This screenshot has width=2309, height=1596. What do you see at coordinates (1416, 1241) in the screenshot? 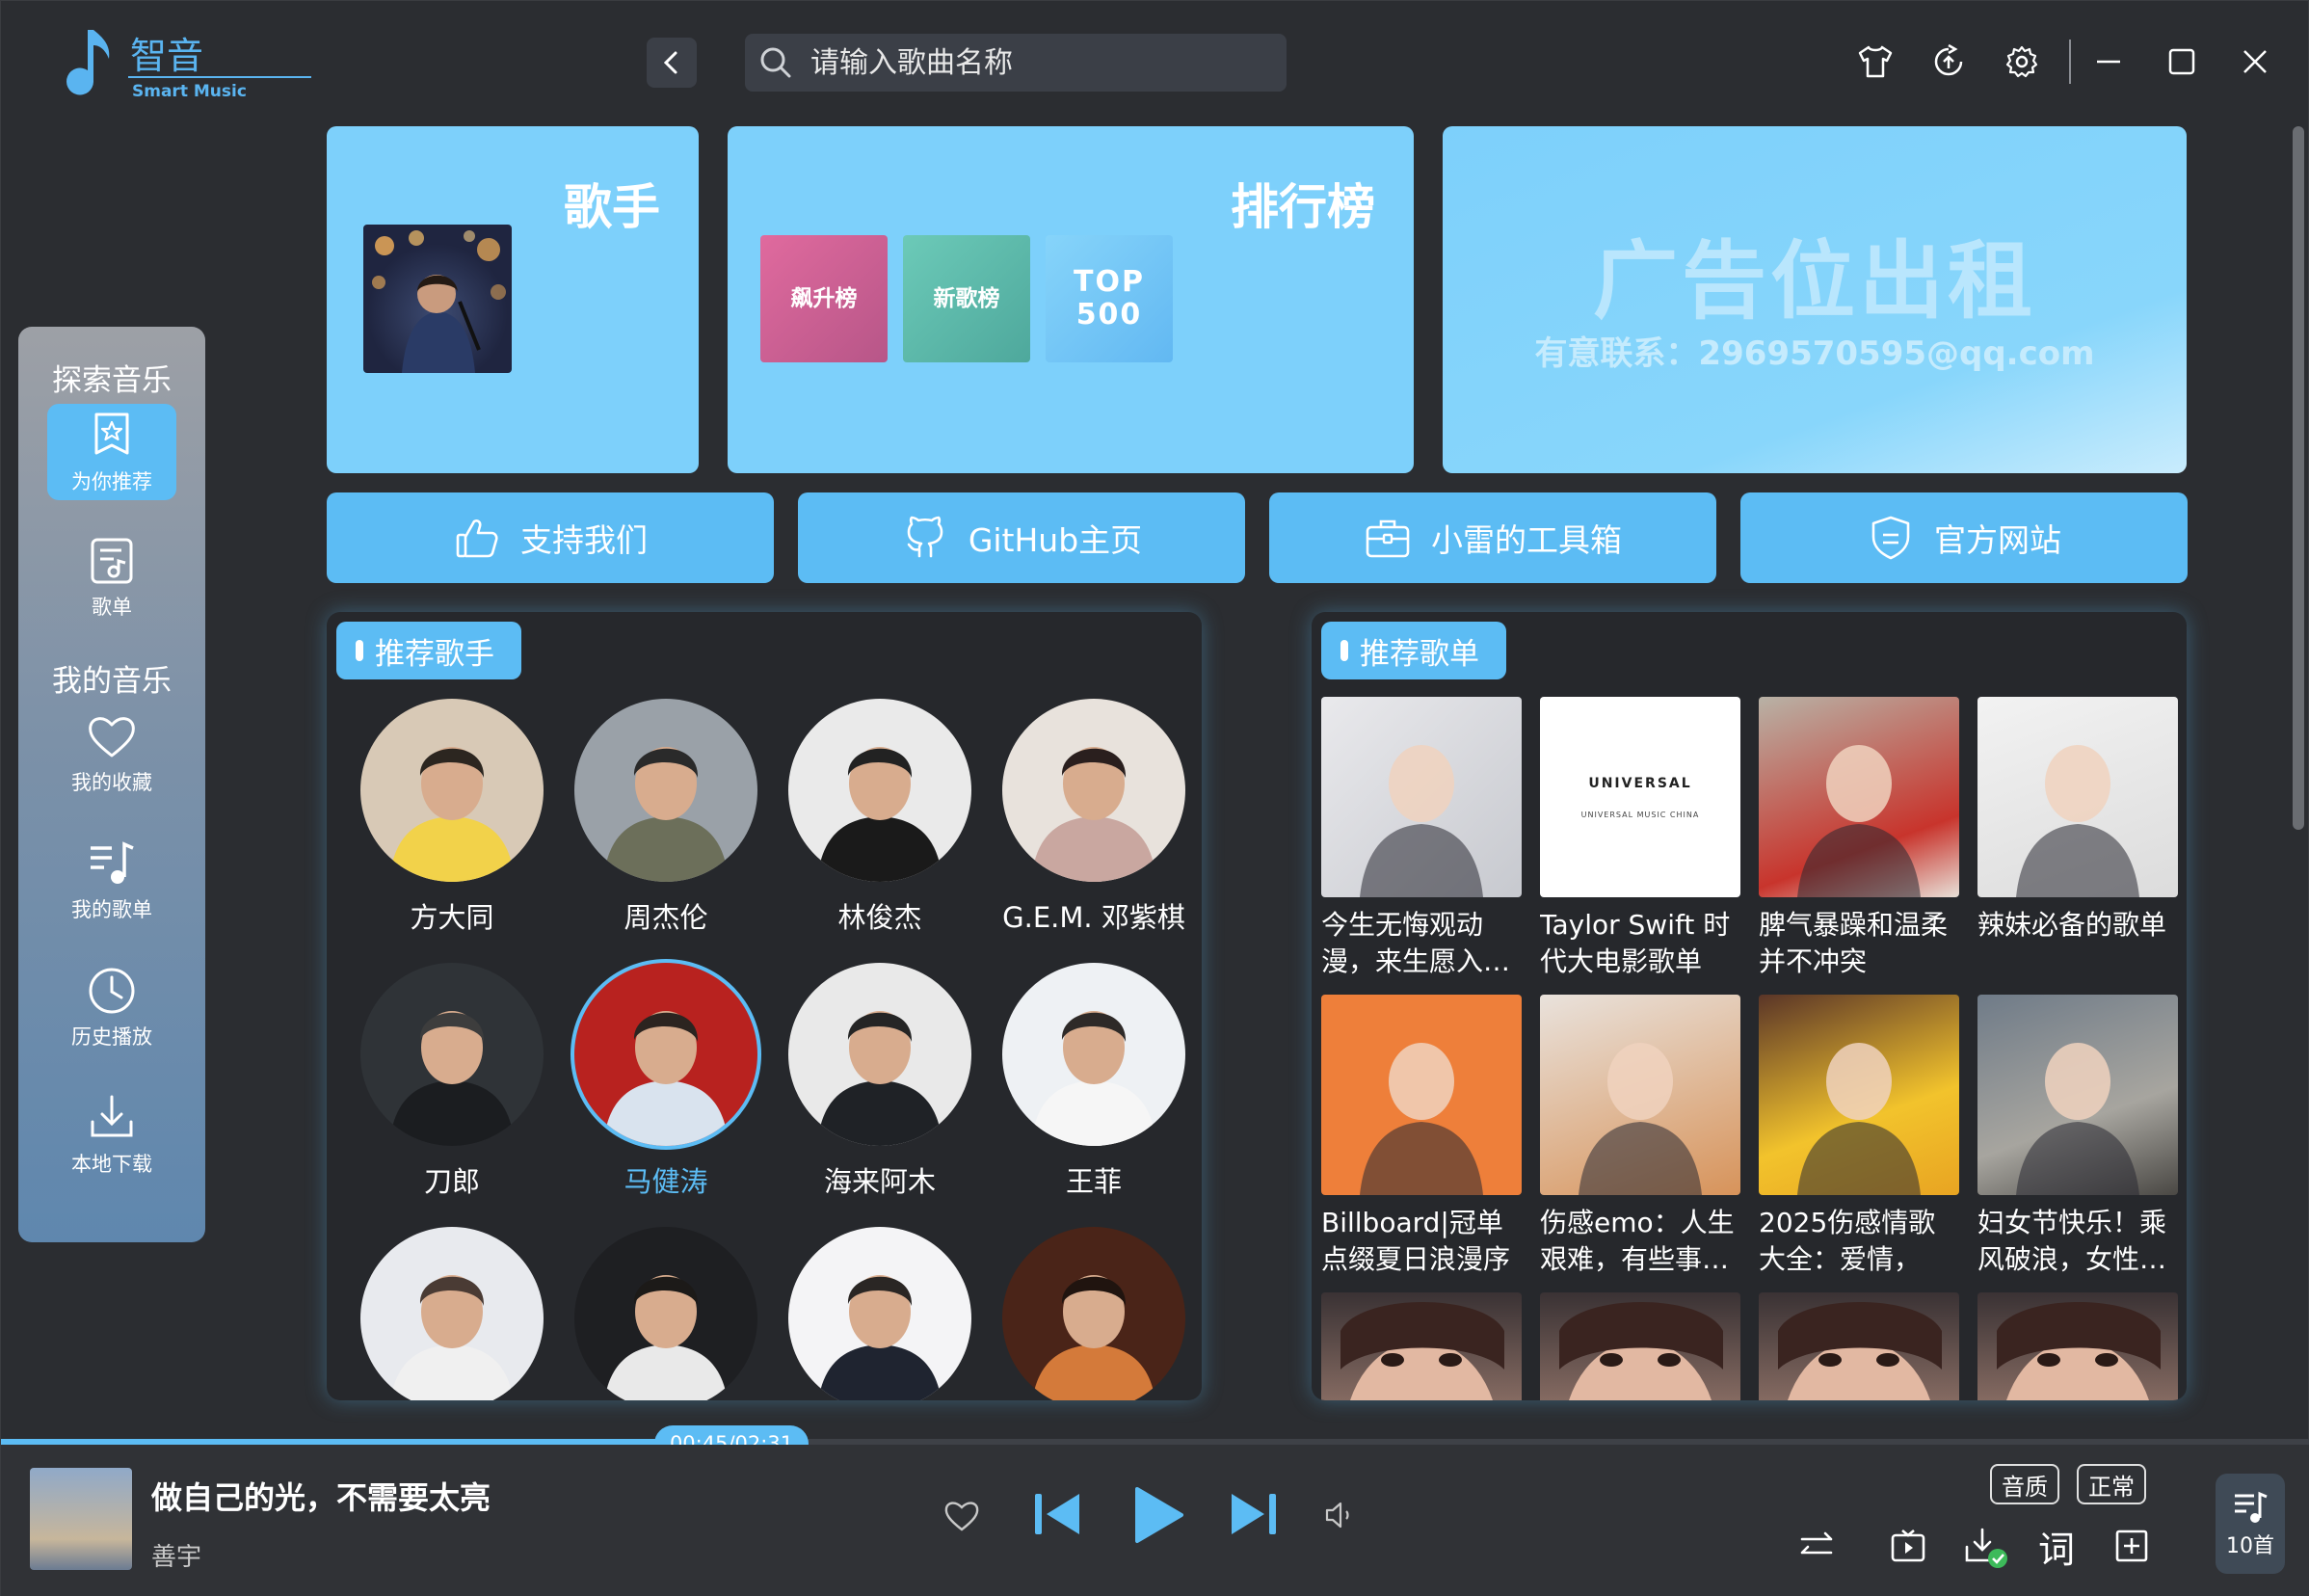
I see `playlist-title: Billboard|冠单点缀夏日浪漫序章` at bounding box center [1416, 1241].